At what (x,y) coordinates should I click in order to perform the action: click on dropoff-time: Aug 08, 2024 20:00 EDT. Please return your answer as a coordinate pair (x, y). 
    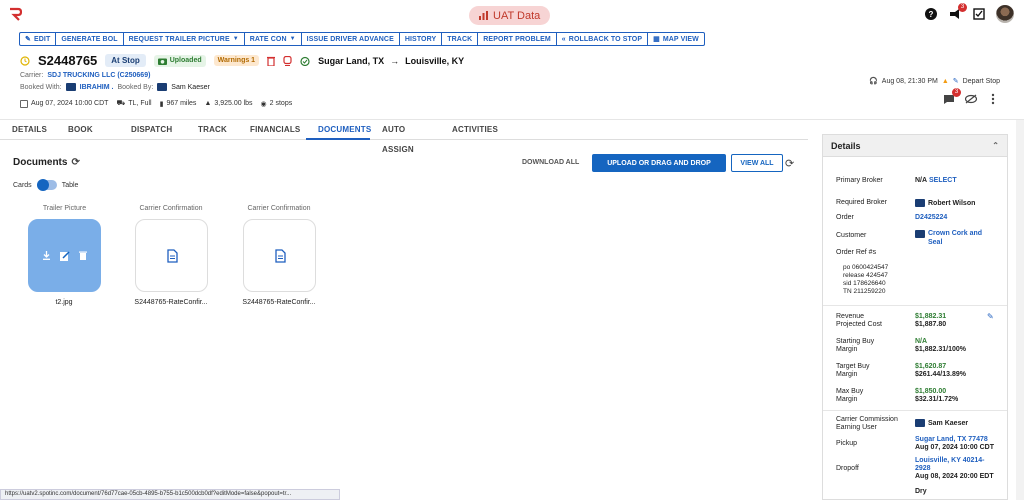
    Looking at the image, I should click on (954, 476).